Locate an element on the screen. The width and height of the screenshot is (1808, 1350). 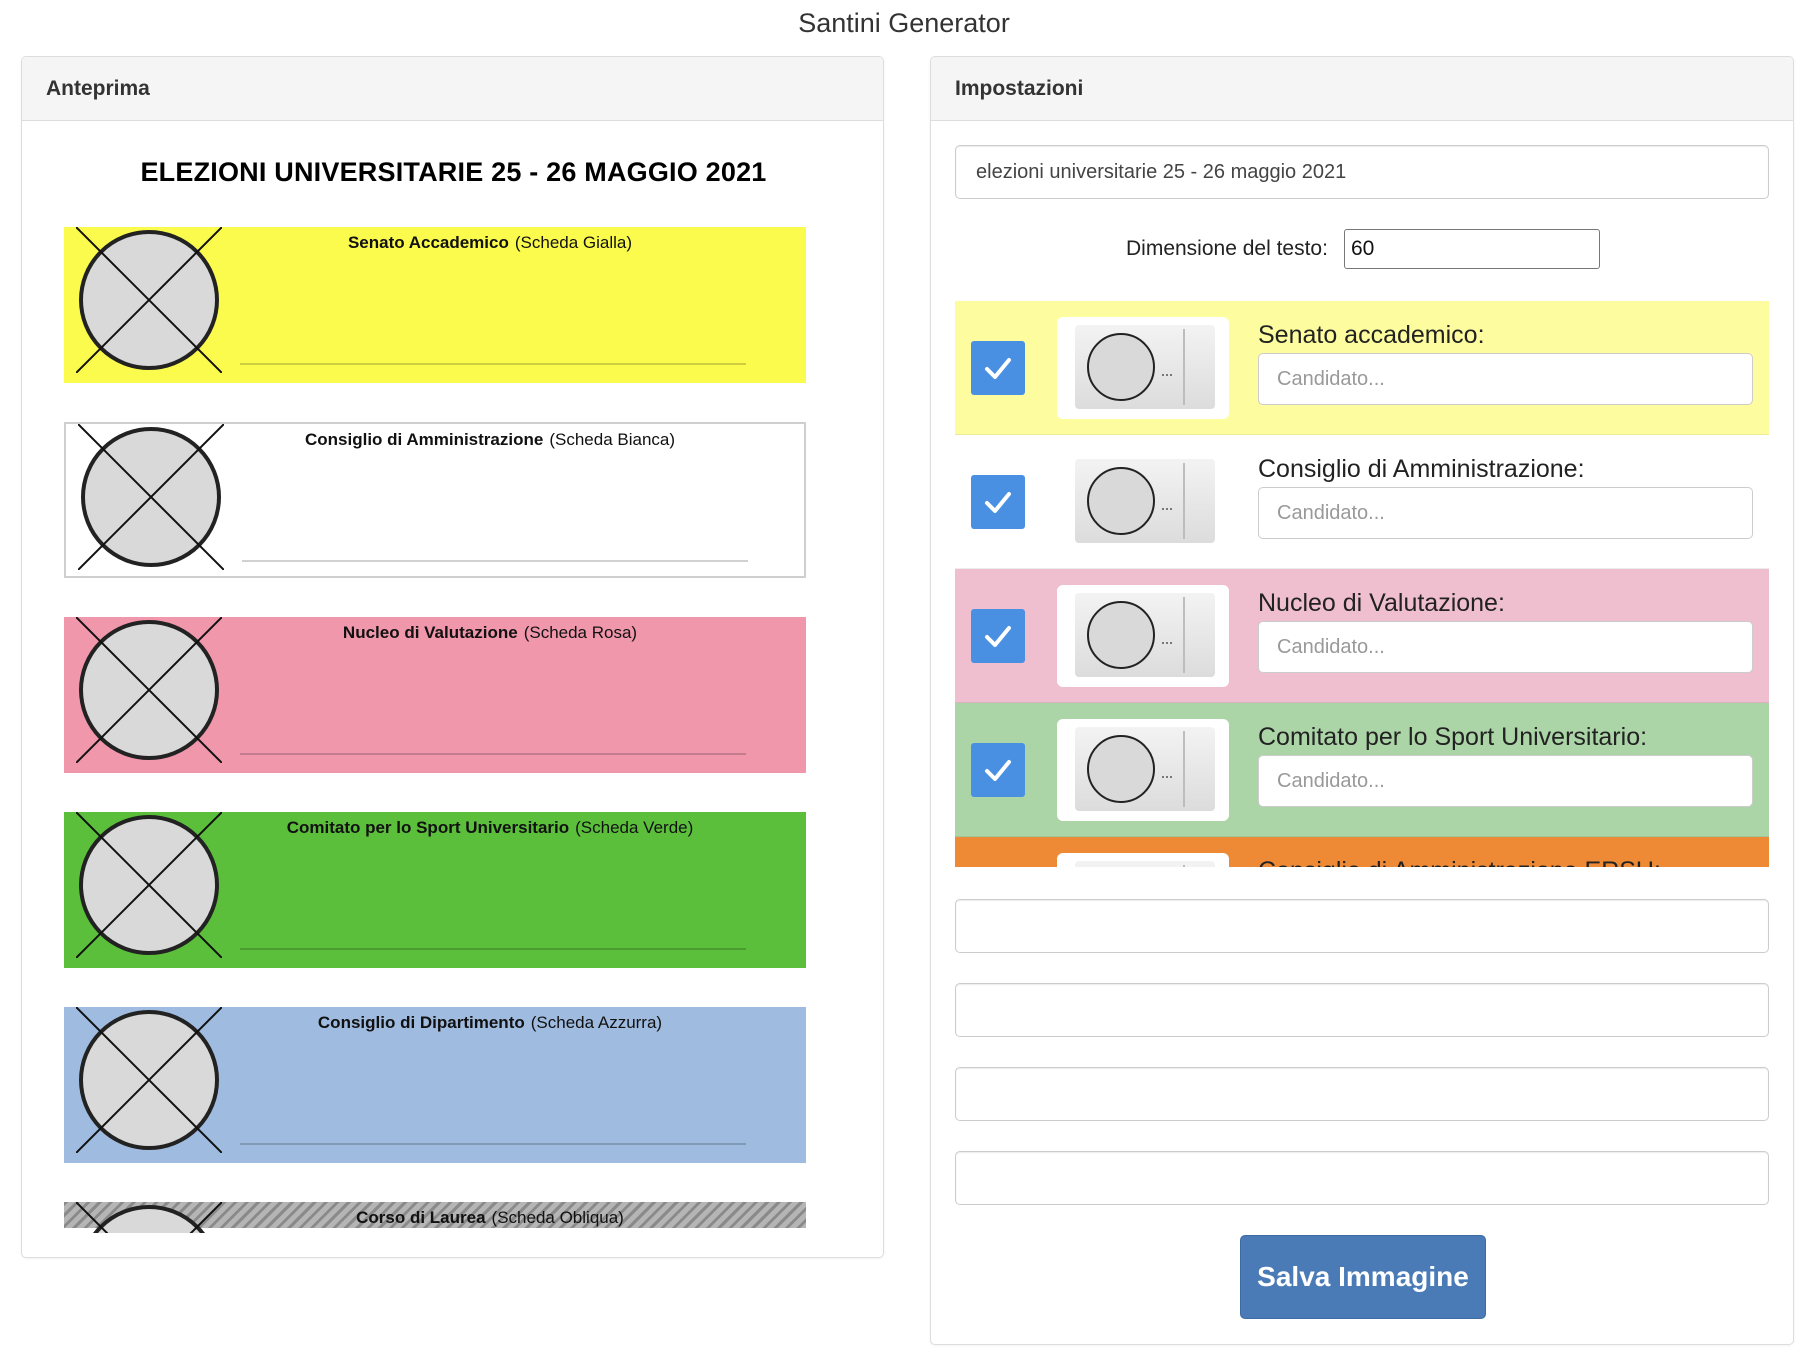
preview-card-sheet: (Scheda Bianca) is located at coordinates (612, 439).